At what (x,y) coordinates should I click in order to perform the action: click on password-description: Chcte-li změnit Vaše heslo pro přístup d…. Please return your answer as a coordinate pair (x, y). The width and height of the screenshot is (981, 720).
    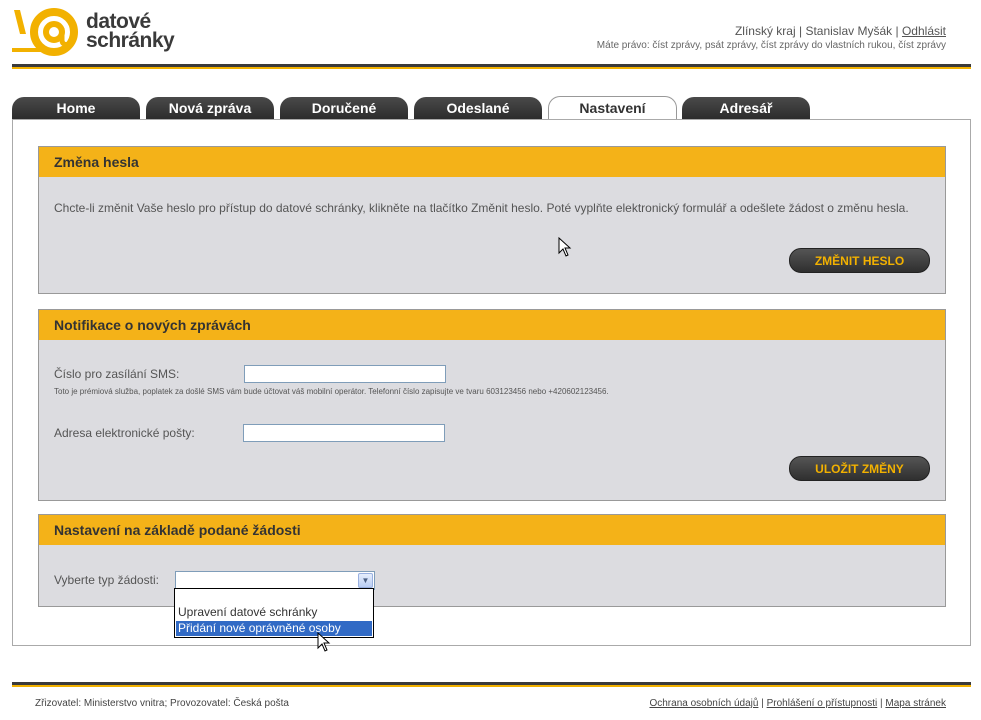
    Looking at the image, I should click on (481, 208).